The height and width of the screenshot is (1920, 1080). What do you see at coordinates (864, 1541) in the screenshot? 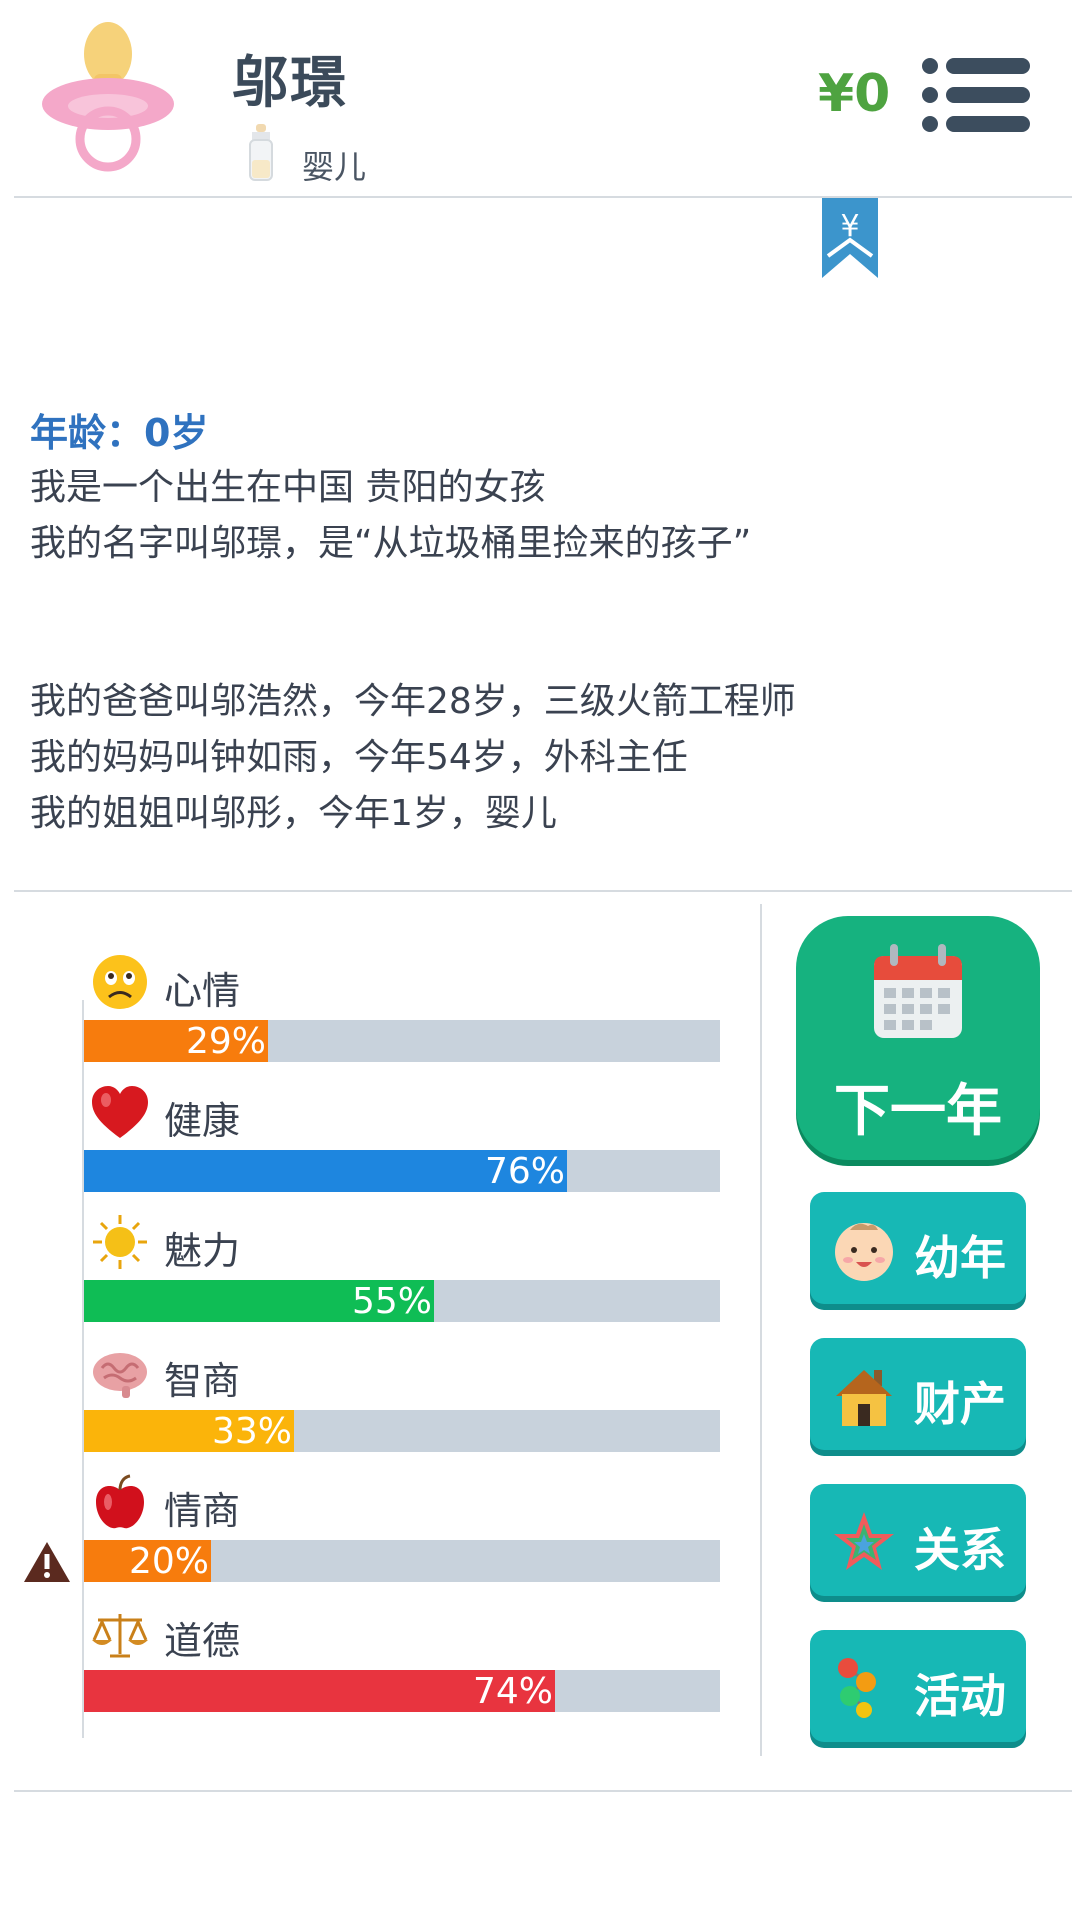
I see `star-icon` at bounding box center [864, 1541].